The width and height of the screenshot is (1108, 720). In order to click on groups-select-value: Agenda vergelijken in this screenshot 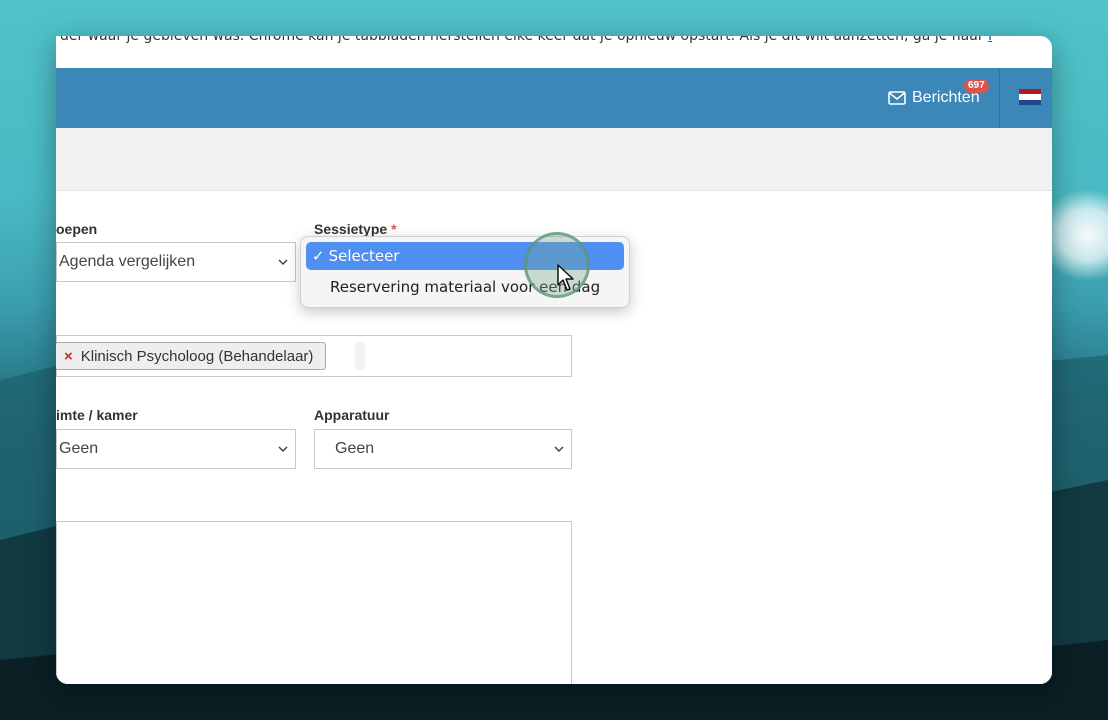, I will do `click(127, 261)`.